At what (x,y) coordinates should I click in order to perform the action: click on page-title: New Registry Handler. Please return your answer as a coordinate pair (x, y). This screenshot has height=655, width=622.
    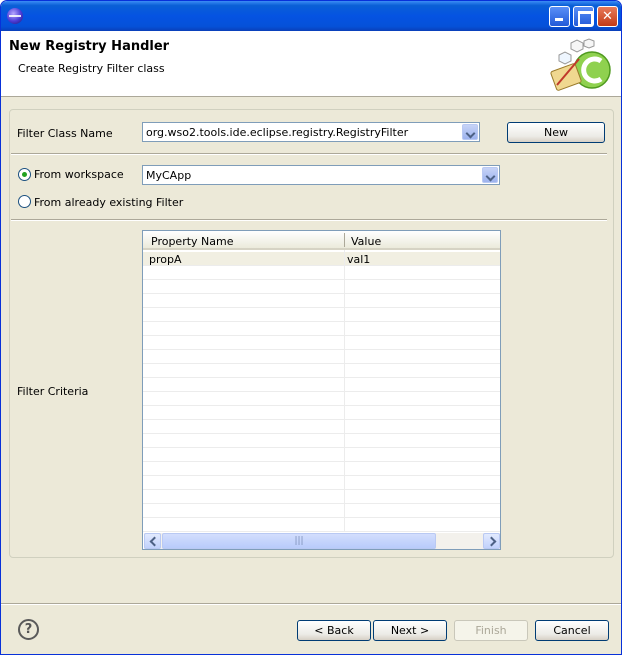
    Looking at the image, I should click on (89, 46).